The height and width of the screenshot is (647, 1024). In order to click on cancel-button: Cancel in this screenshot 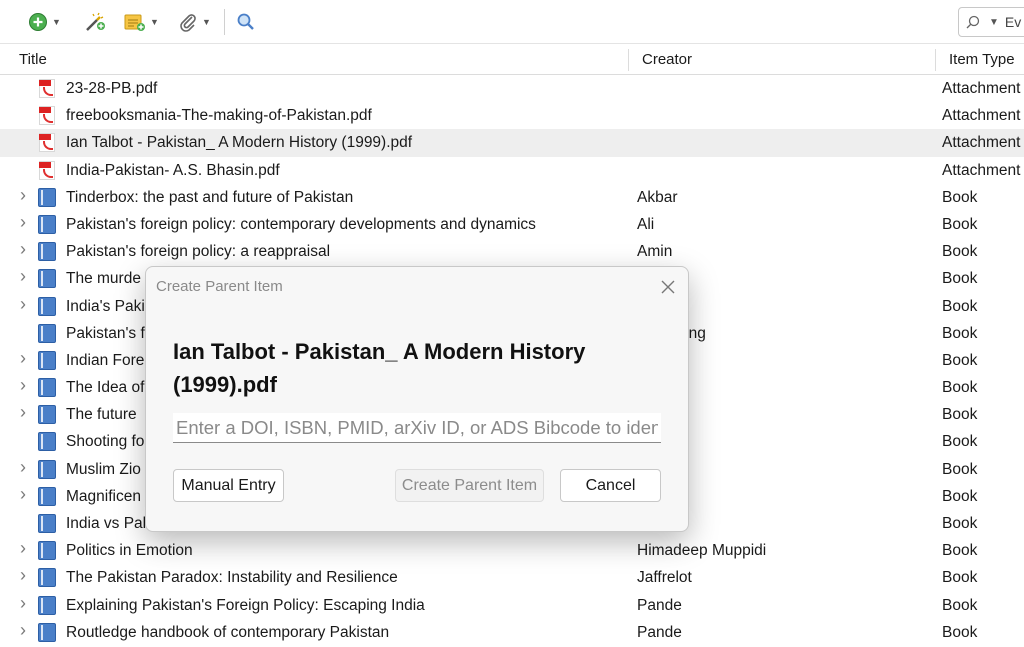, I will do `click(610, 485)`.